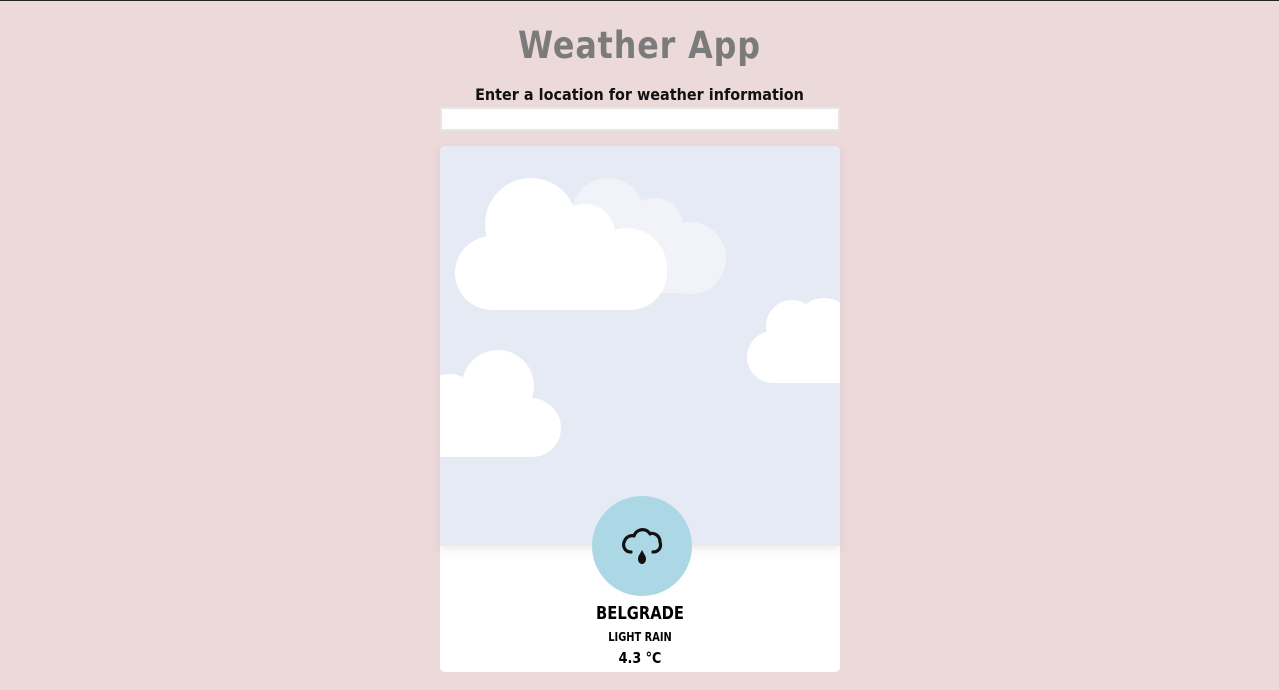 This screenshot has height=690, width=1279. What do you see at coordinates (639, 94) in the screenshot?
I see `location-prompt-label: Enter a location for weather information` at bounding box center [639, 94].